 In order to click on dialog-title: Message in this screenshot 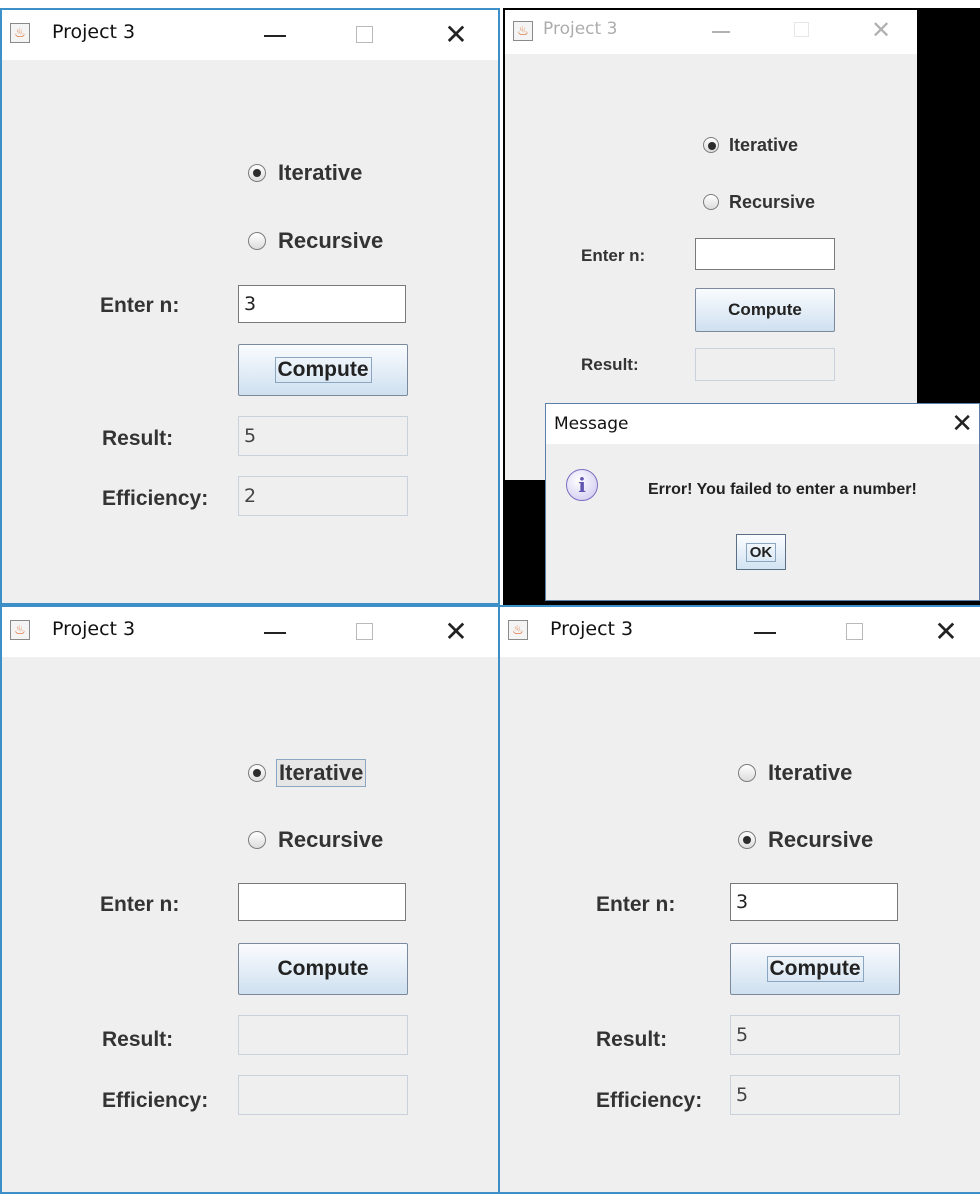, I will do `click(591, 424)`.